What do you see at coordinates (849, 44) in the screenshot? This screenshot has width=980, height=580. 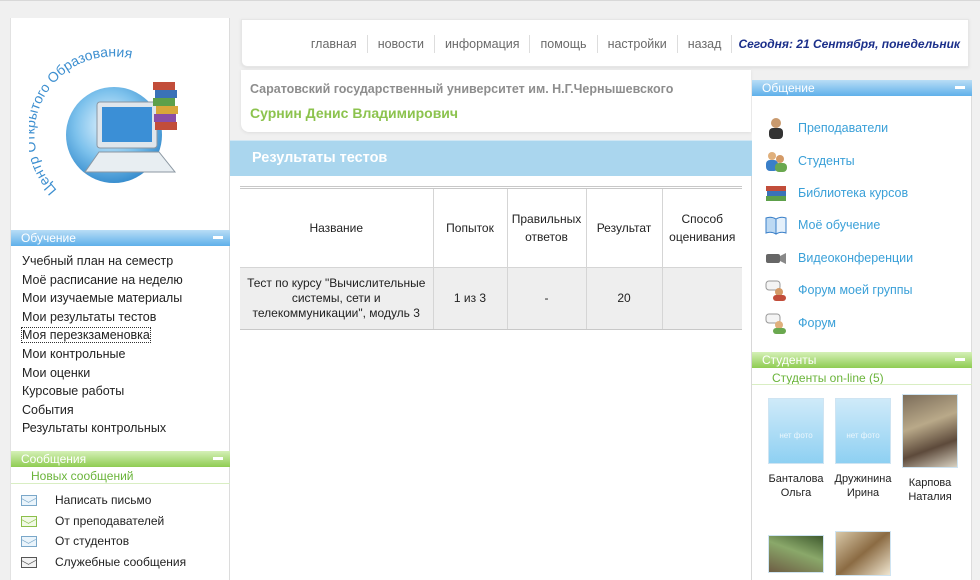 I see `today-date: Сегодня: 21 Сентября, понедельник` at bounding box center [849, 44].